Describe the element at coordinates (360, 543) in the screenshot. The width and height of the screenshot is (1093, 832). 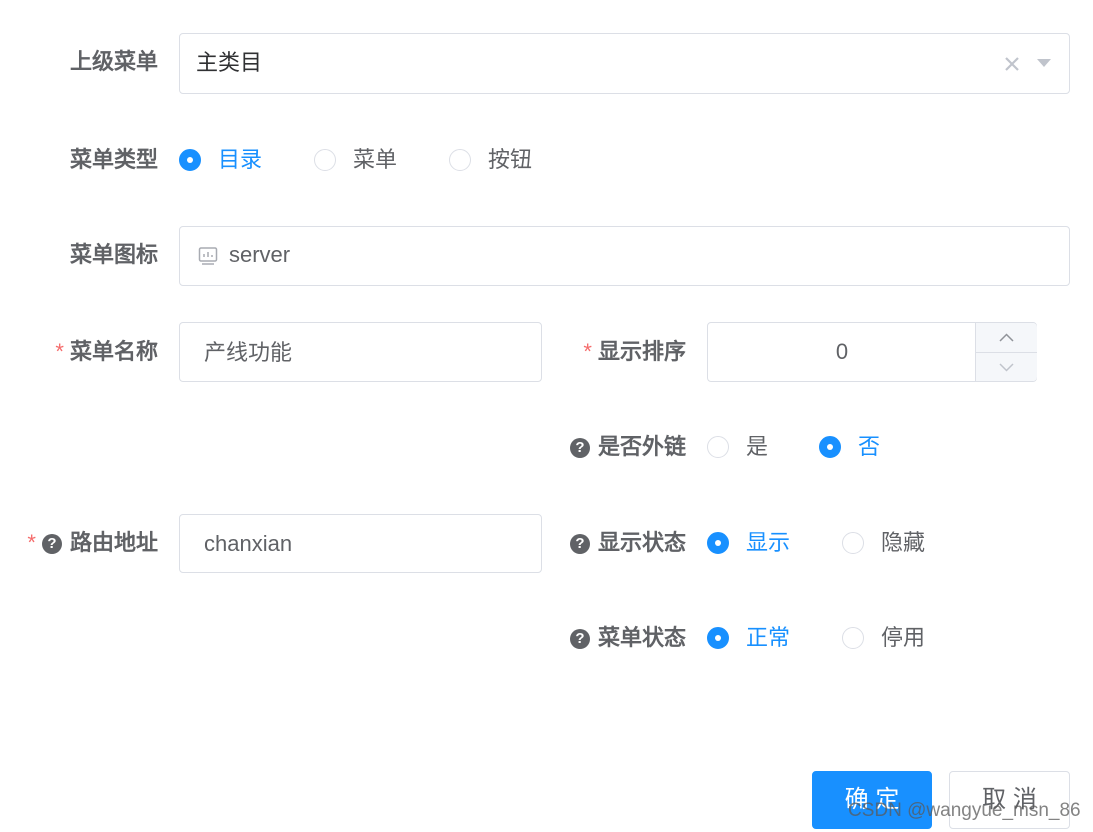
I see `route-path-input: chanxian` at that location.